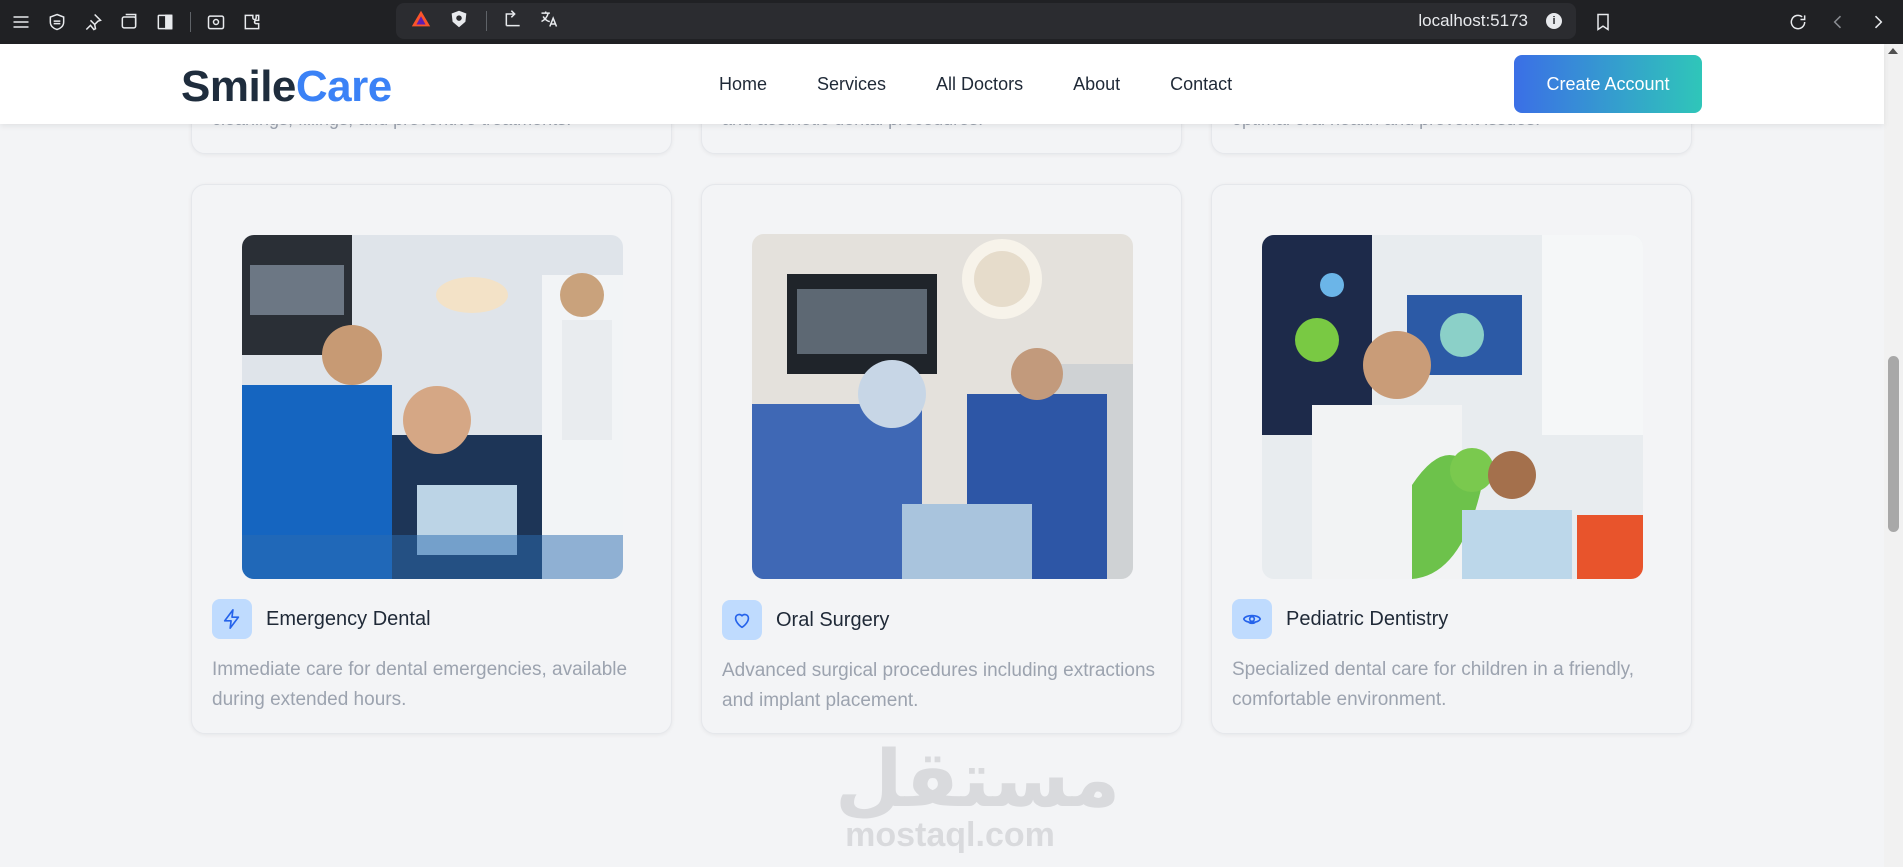  What do you see at coordinates (421, 21) in the screenshot?
I see `brave-rewards-icon` at bounding box center [421, 21].